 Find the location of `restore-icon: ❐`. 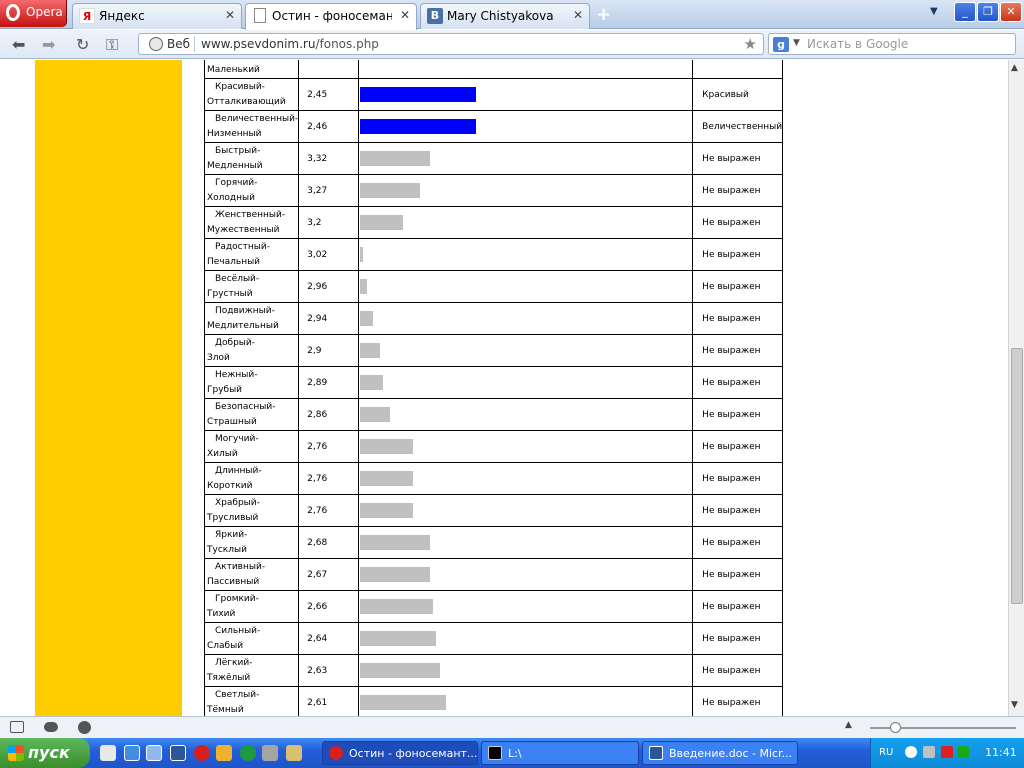

restore-icon: ❐ is located at coordinates (988, 12).